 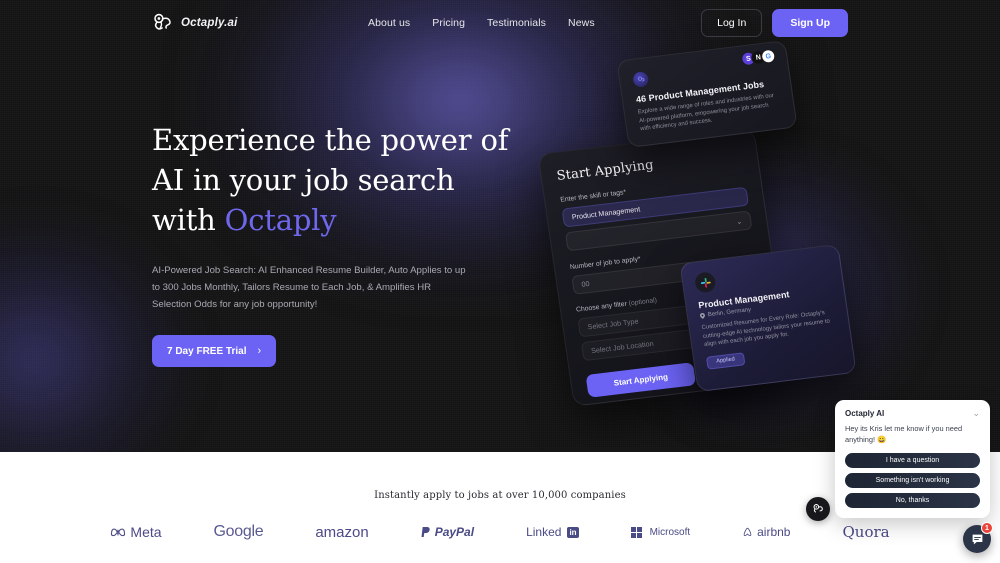 What do you see at coordinates (389, 23) in the screenshot?
I see `nav-link-about-us: About us` at bounding box center [389, 23].